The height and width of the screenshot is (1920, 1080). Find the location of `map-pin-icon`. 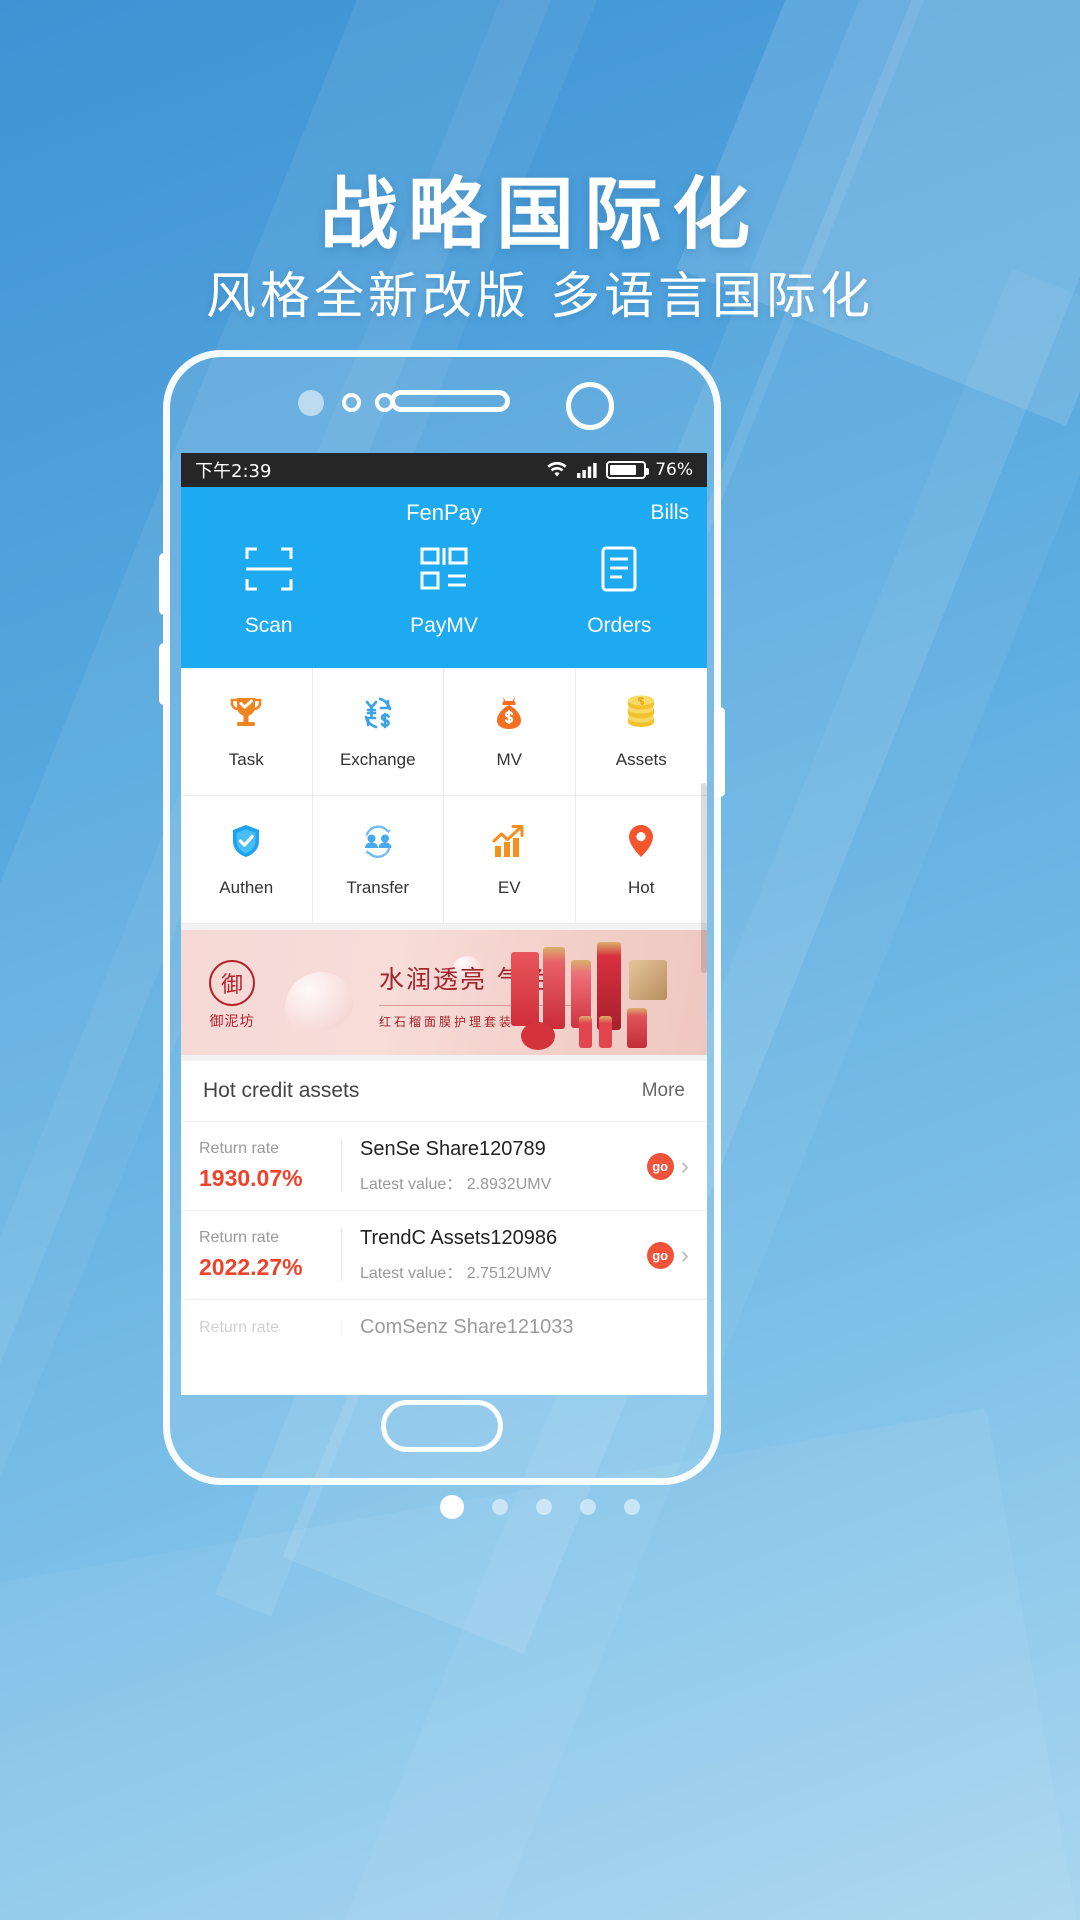

map-pin-icon is located at coordinates (641, 841).